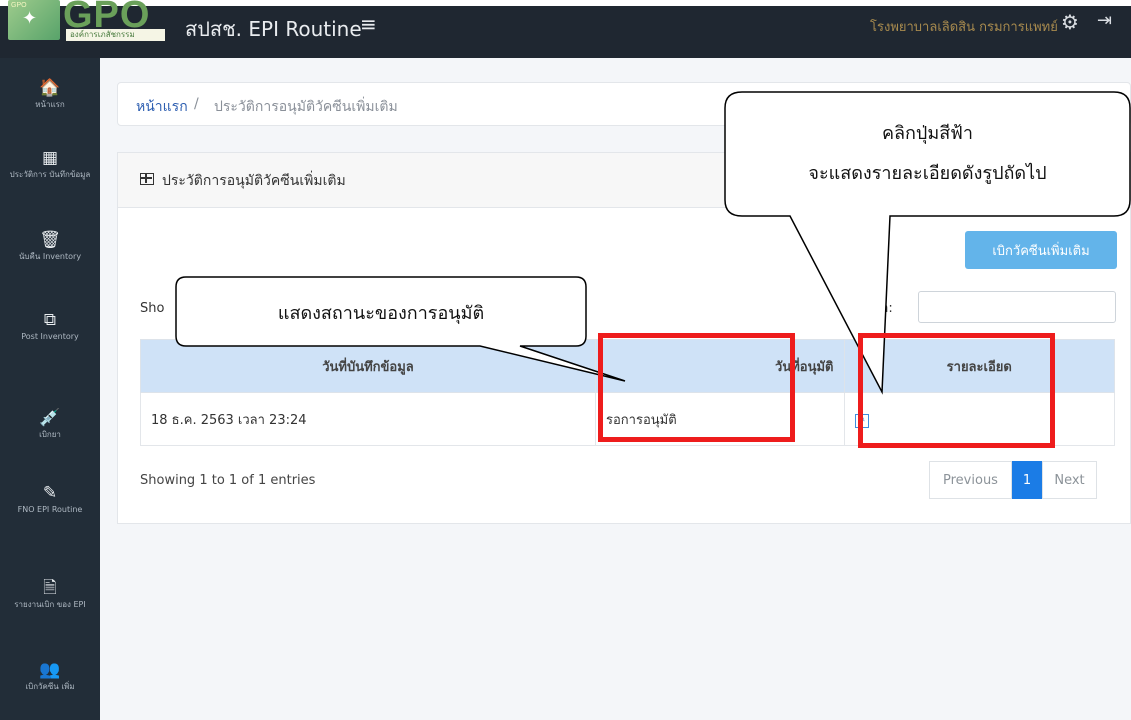 Image resolution: width=1131 pixels, height=720 pixels. I want to click on table-icon, so click(147, 179).